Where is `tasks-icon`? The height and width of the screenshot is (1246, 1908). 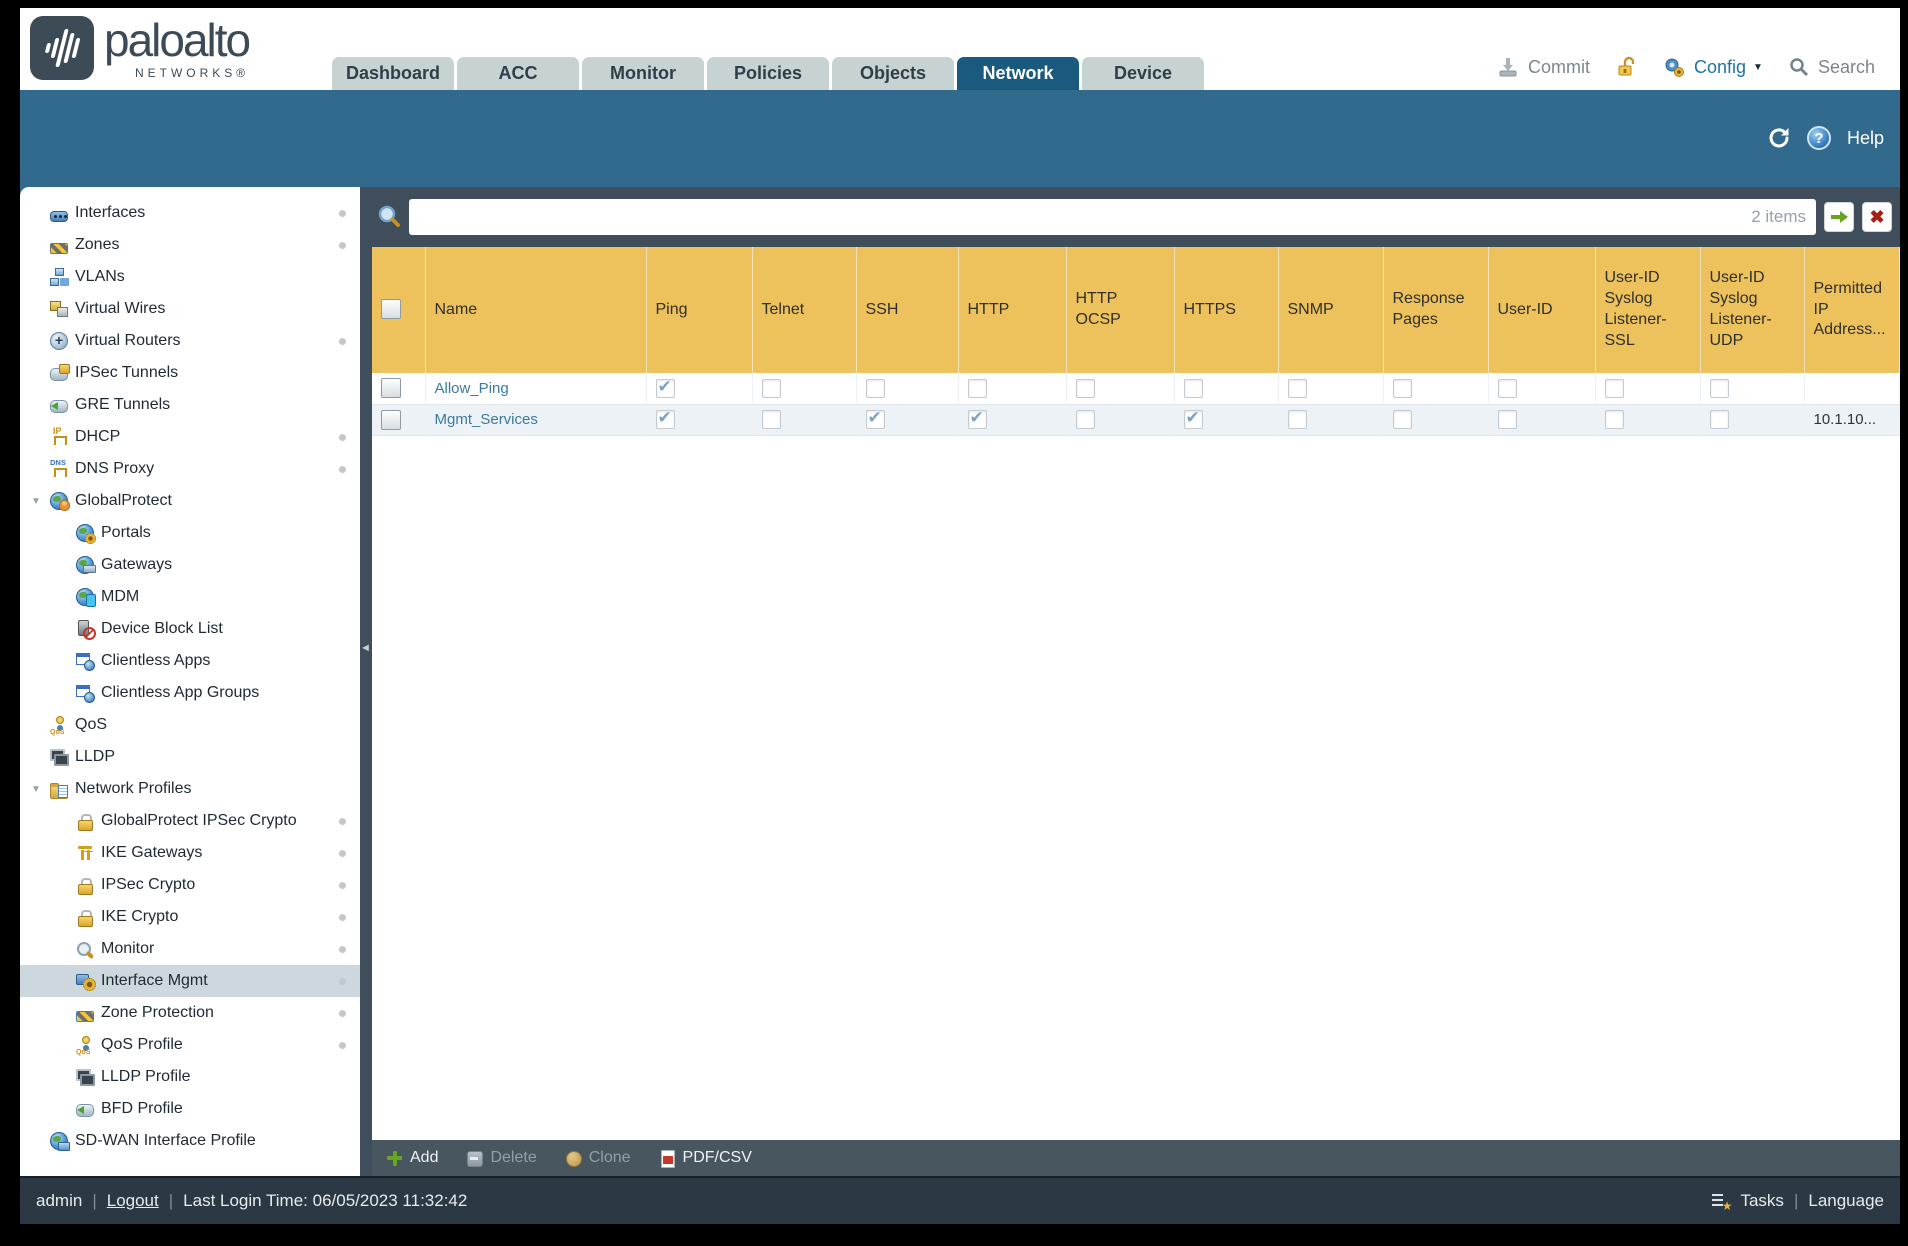
tasks-icon is located at coordinates (1722, 1203).